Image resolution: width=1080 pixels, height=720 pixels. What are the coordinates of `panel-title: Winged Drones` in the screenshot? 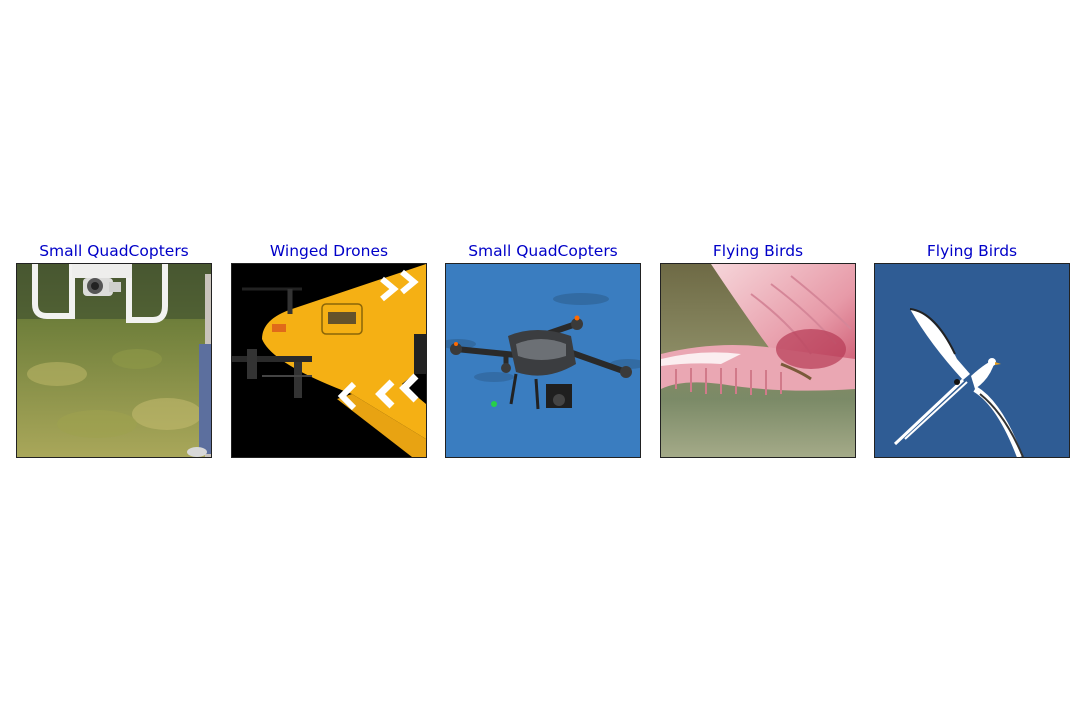 It's located at (329, 251).